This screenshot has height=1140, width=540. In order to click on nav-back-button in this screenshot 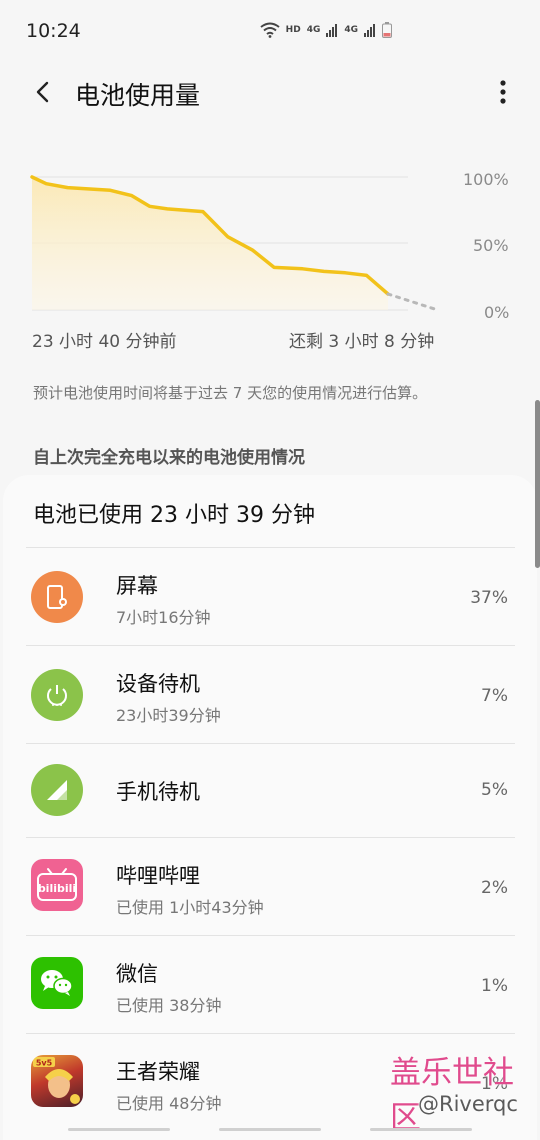, I will do `click(421, 1129)`.